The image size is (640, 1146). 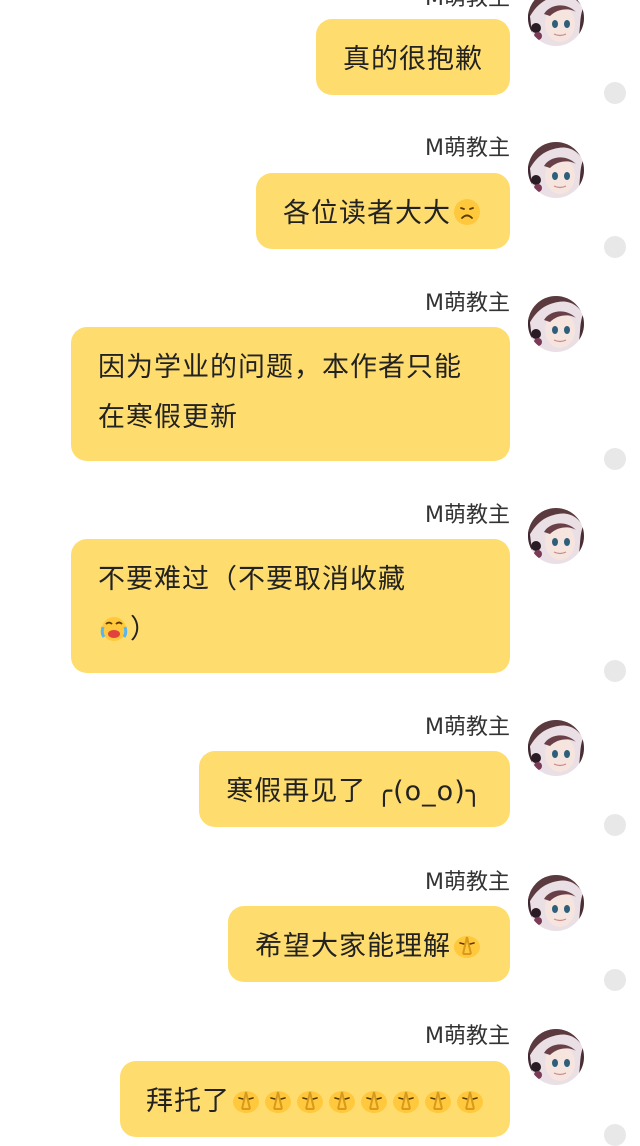 What do you see at coordinates (354, 791) in the screenshot?
I see `message-text: 寒假再见了 ╭(o_o)╮` at bounding box center [354, 791].